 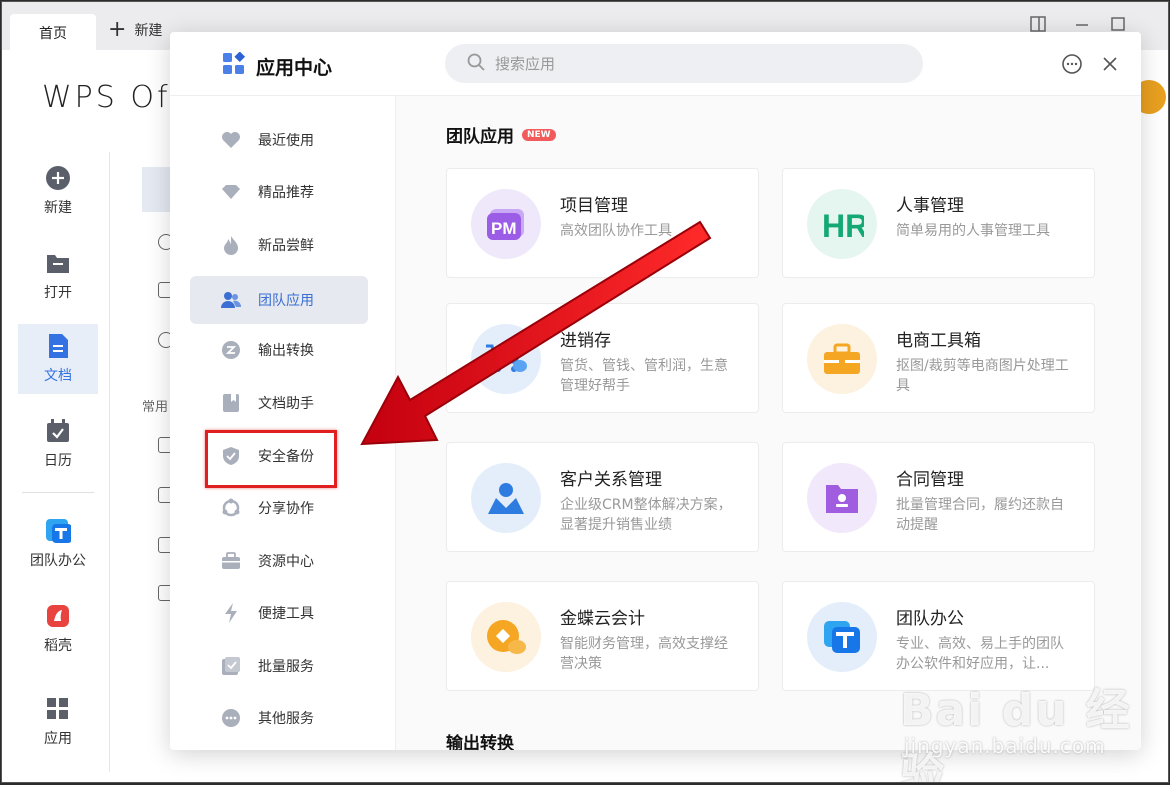 What do you see at coordinates (286, 141) in the screenshot?
I see `sidebar-item-label: 最近使用` at bounding box center [286, 141].